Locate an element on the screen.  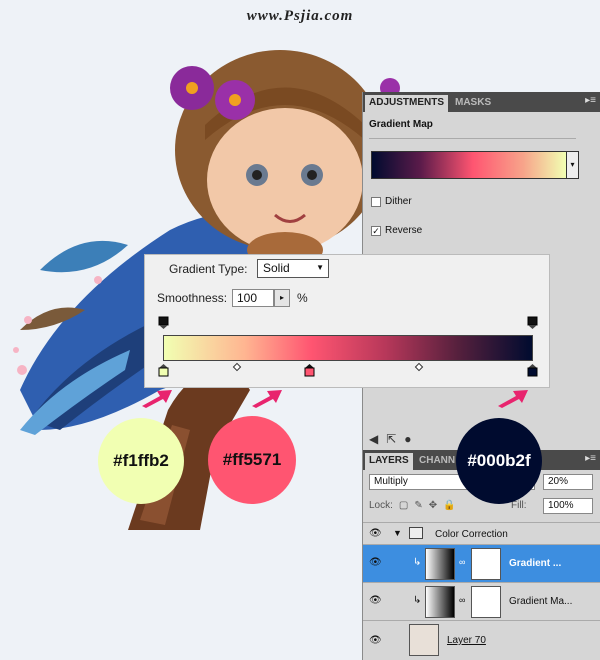
gradient-map-title: Gradient Map is located at coordinates (401, 124).